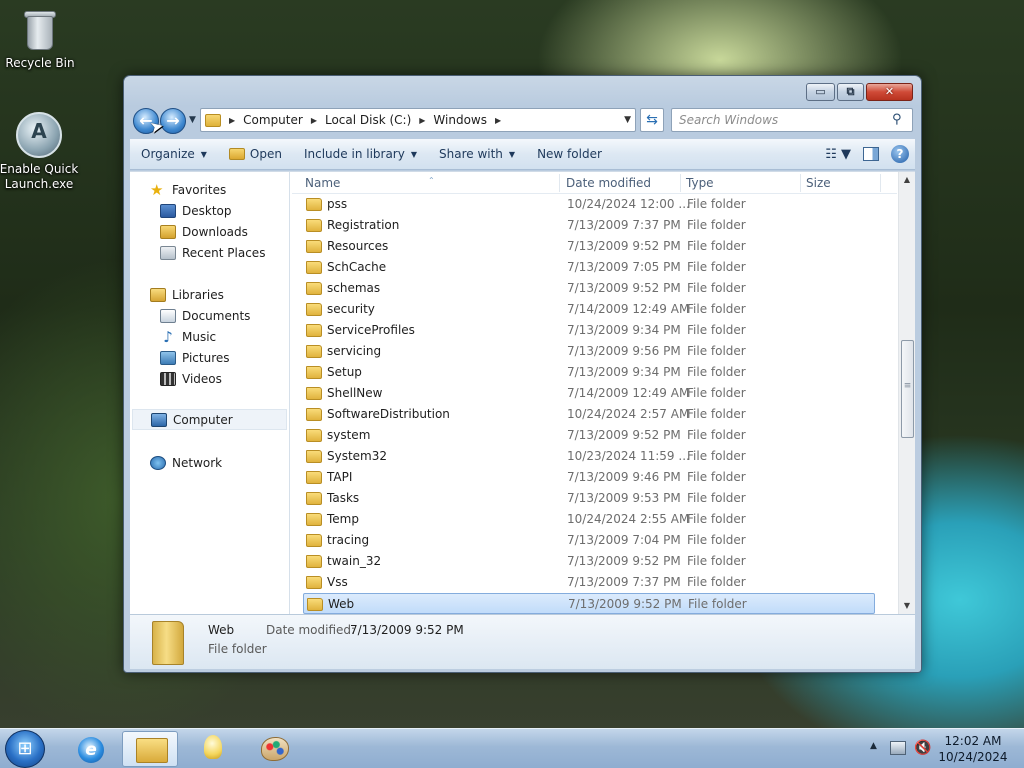 Image resolution: width=1024 pixels, height=768 pixels. Describe the element at coordinates (973, 749) in the screenshot. I see `system-clock: 12:02 AM 10/24/2024` at that location.